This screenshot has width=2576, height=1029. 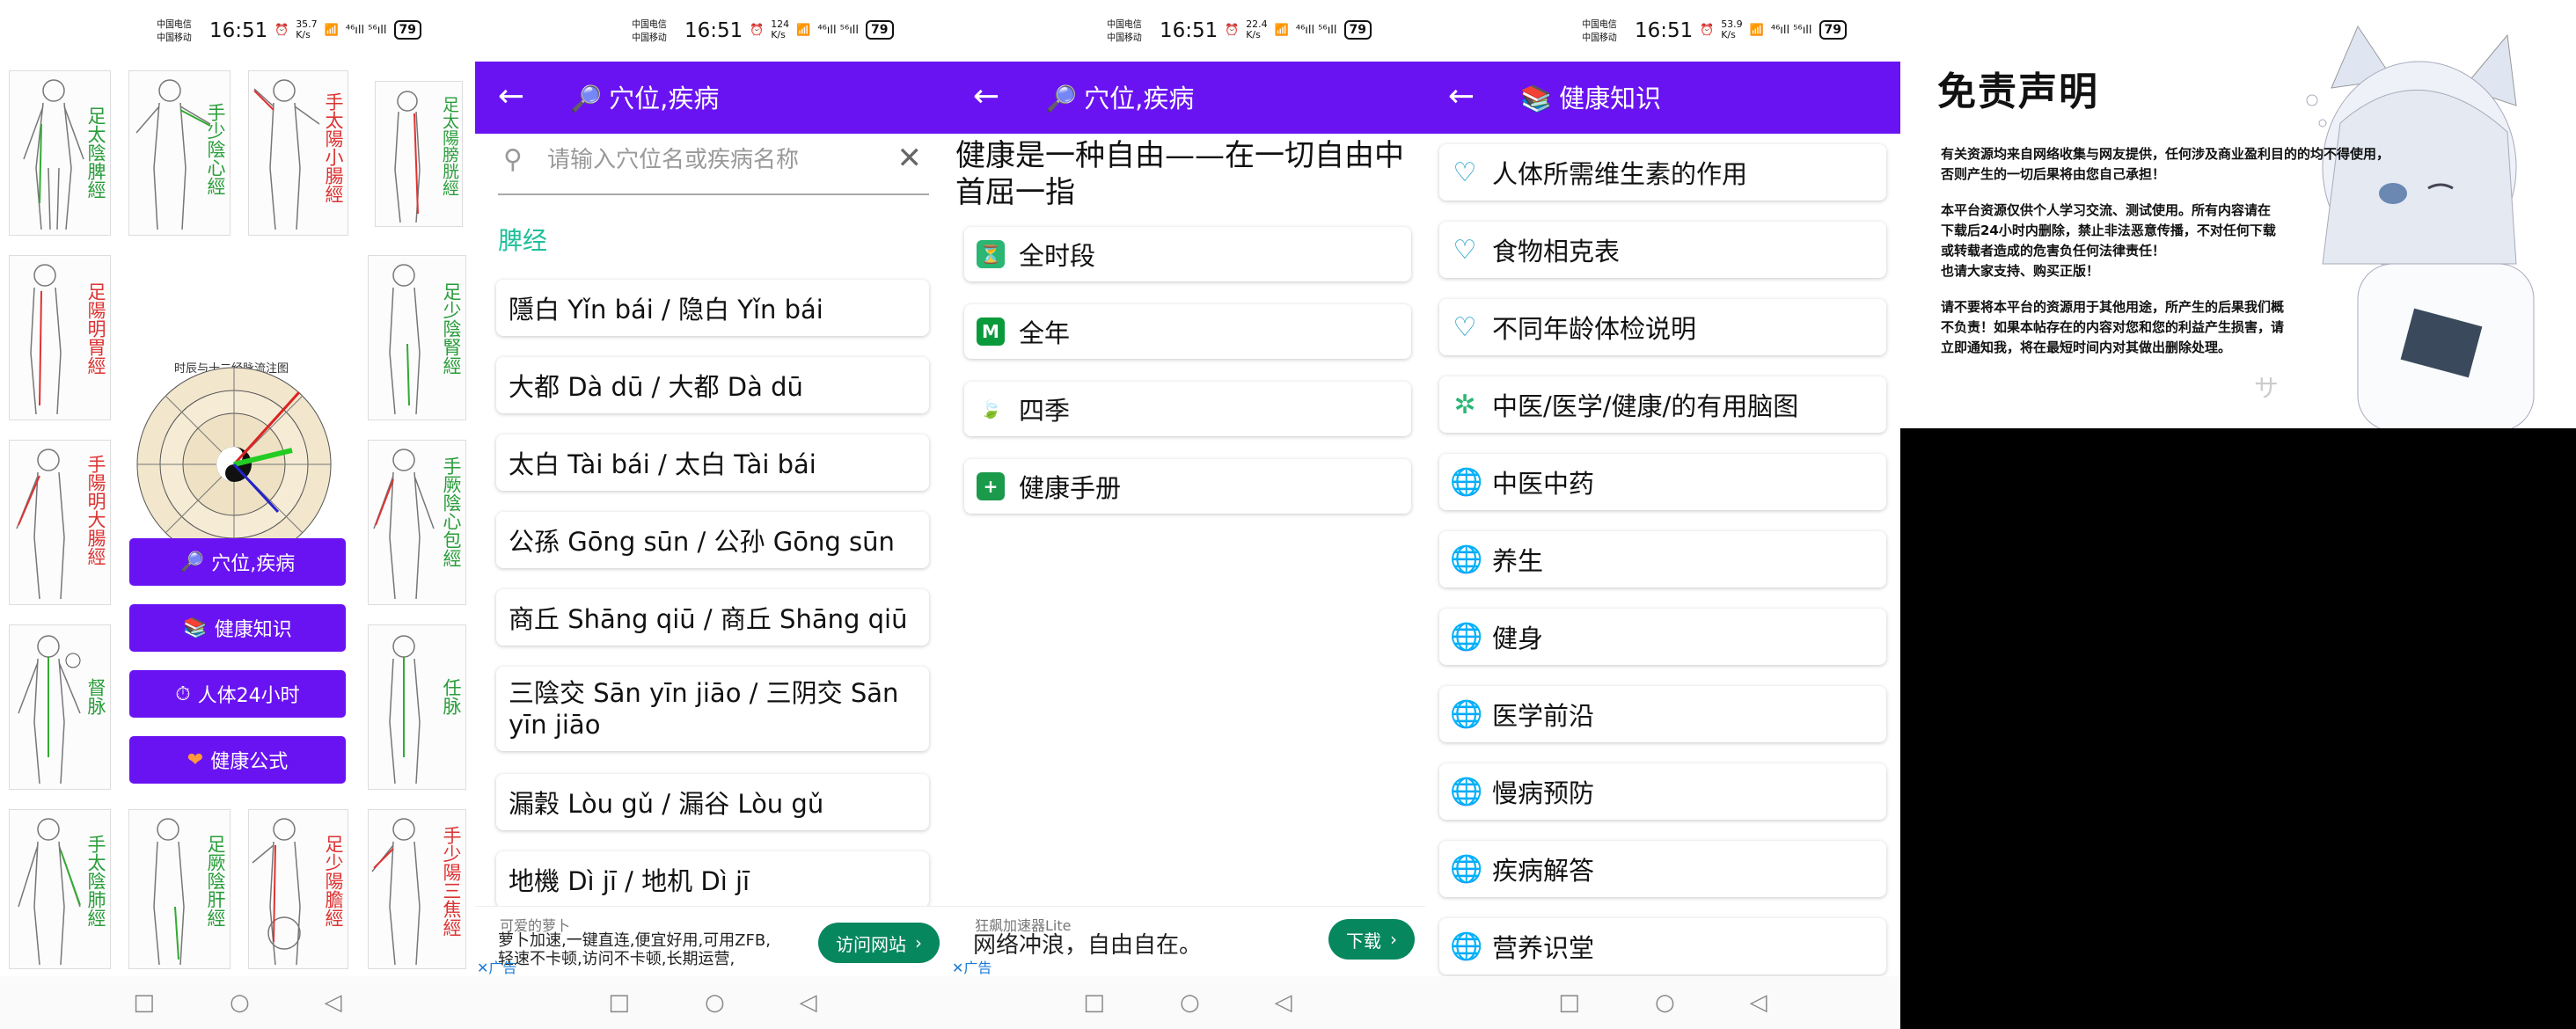 I want to click on list-item: 公孫 Gōng sūn / 公孙 Gōng sūn, so click(x=712, y=540).